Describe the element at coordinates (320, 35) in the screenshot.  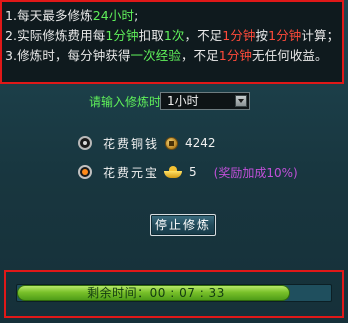
I see `rule-text: 计算；` at that location.